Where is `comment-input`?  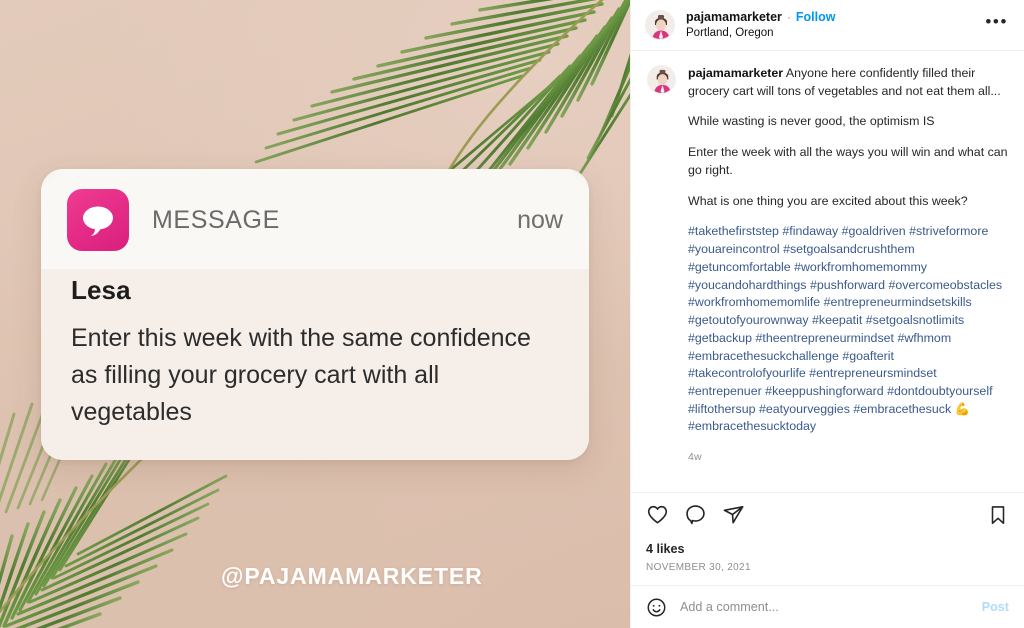
comment-input is located at coordinates (831, 607).